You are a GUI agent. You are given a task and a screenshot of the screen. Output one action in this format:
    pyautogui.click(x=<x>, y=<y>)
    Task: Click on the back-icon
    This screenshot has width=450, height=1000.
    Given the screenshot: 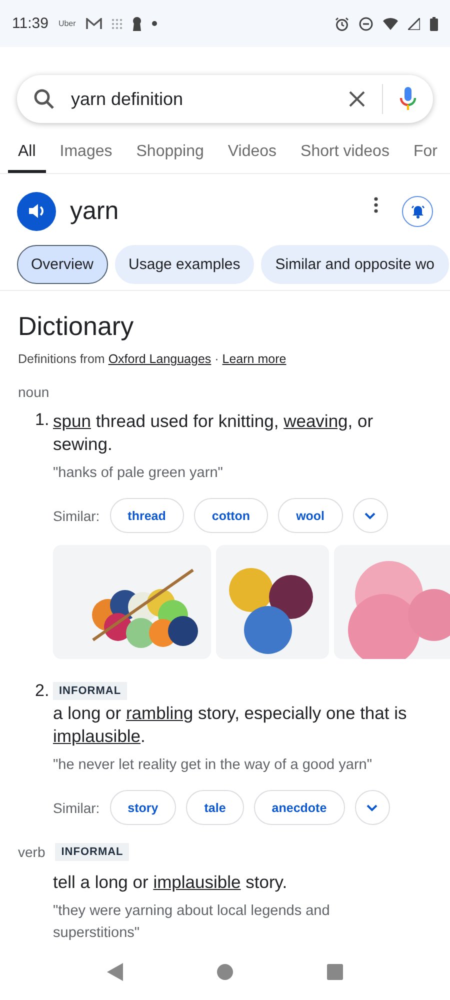 What is the action you would take?
    pyautogui.click(x=115, y=972)
    